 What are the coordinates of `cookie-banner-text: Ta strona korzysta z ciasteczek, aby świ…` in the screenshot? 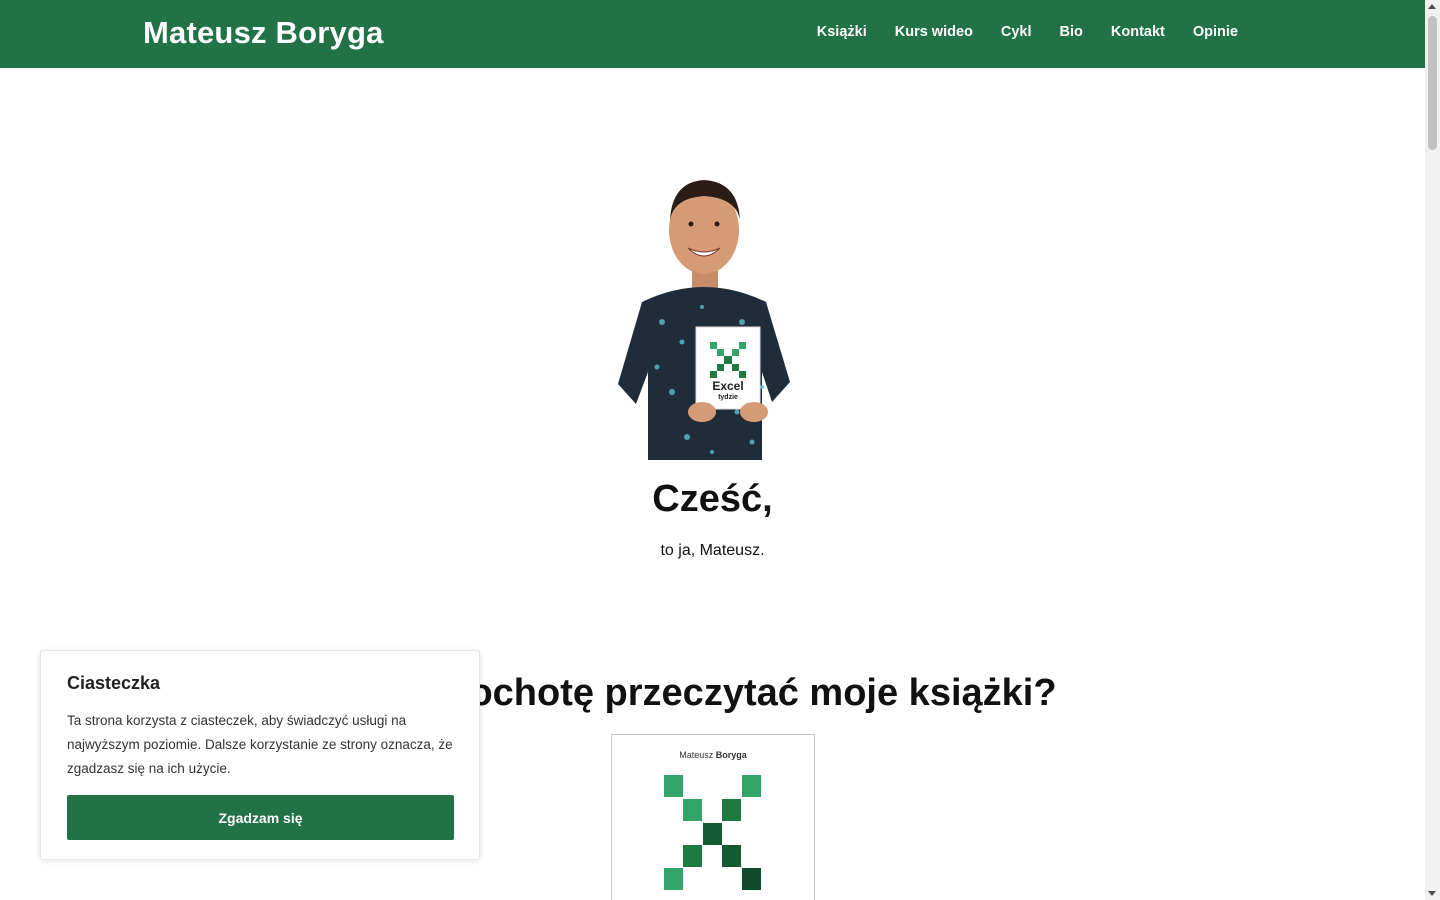 It's located at (260, 744).